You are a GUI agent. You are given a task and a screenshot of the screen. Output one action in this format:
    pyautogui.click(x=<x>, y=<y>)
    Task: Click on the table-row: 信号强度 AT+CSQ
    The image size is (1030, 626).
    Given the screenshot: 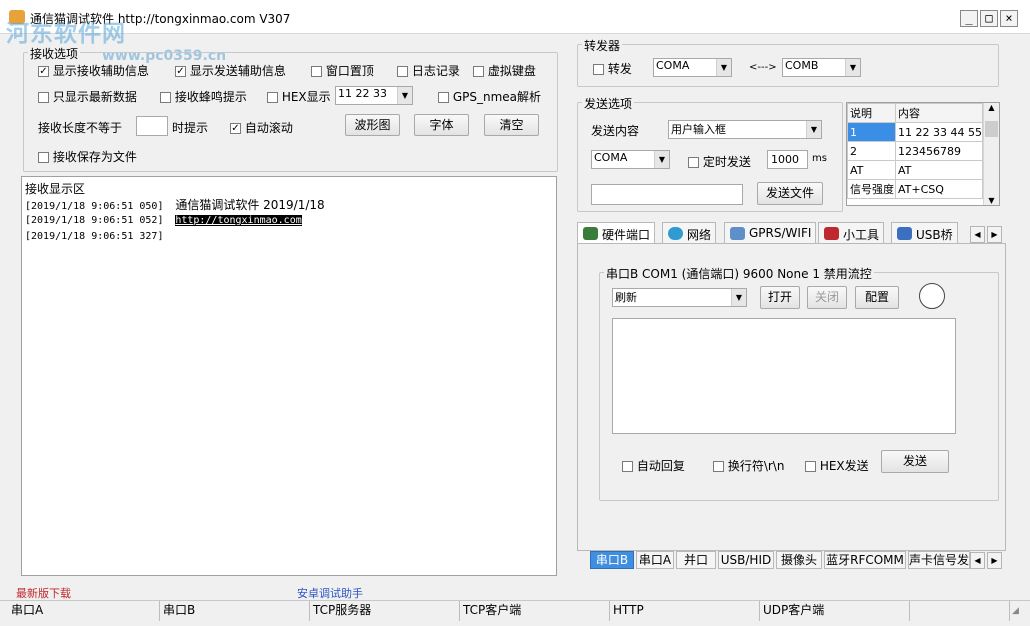 What is the action you would take?
    pyautogui.click(x=915, y=189)
    